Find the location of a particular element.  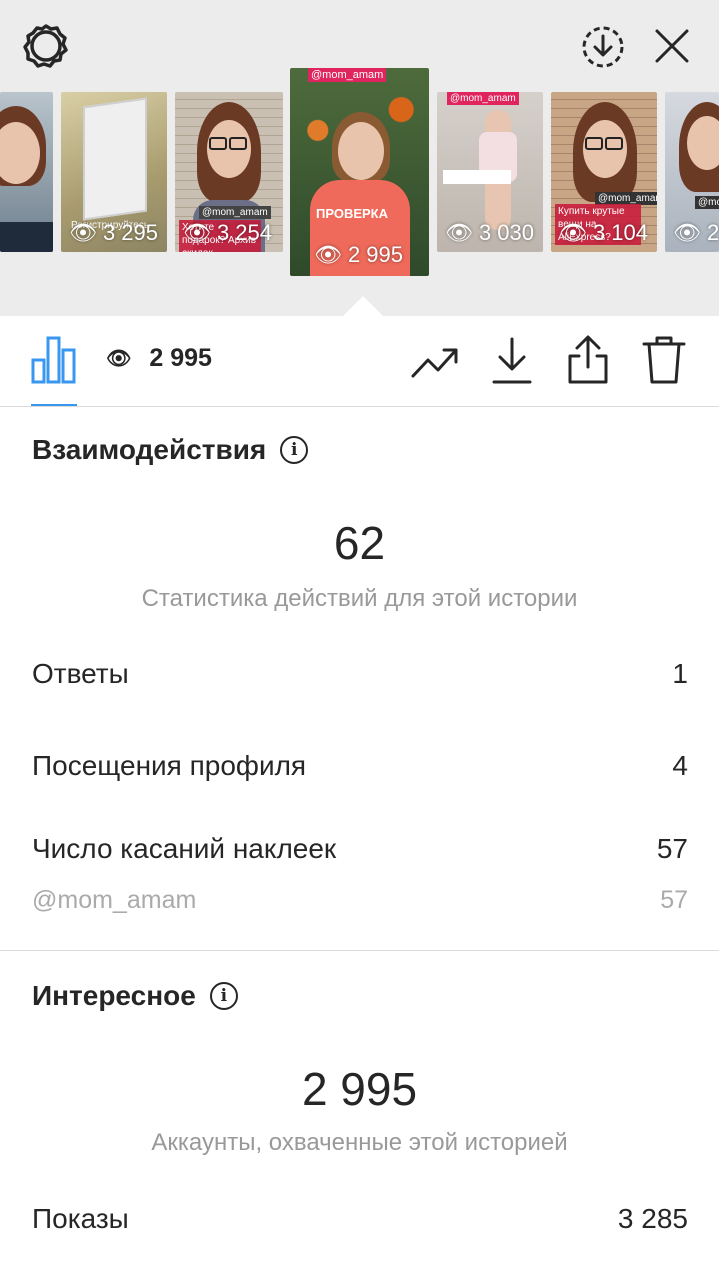

story-tag: @mom is located at coordinates (707, 202).